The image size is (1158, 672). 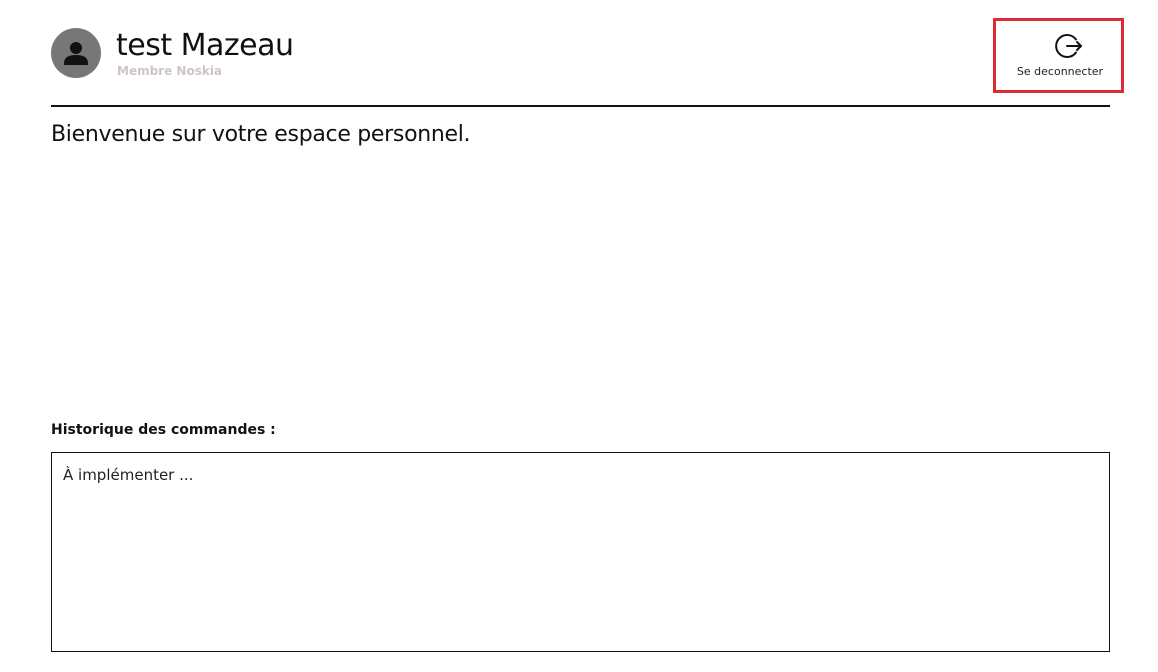 What do you see at coordinates (580, 106) in the screenshot?
I see `header-divider` at bounding box center [580, 106].